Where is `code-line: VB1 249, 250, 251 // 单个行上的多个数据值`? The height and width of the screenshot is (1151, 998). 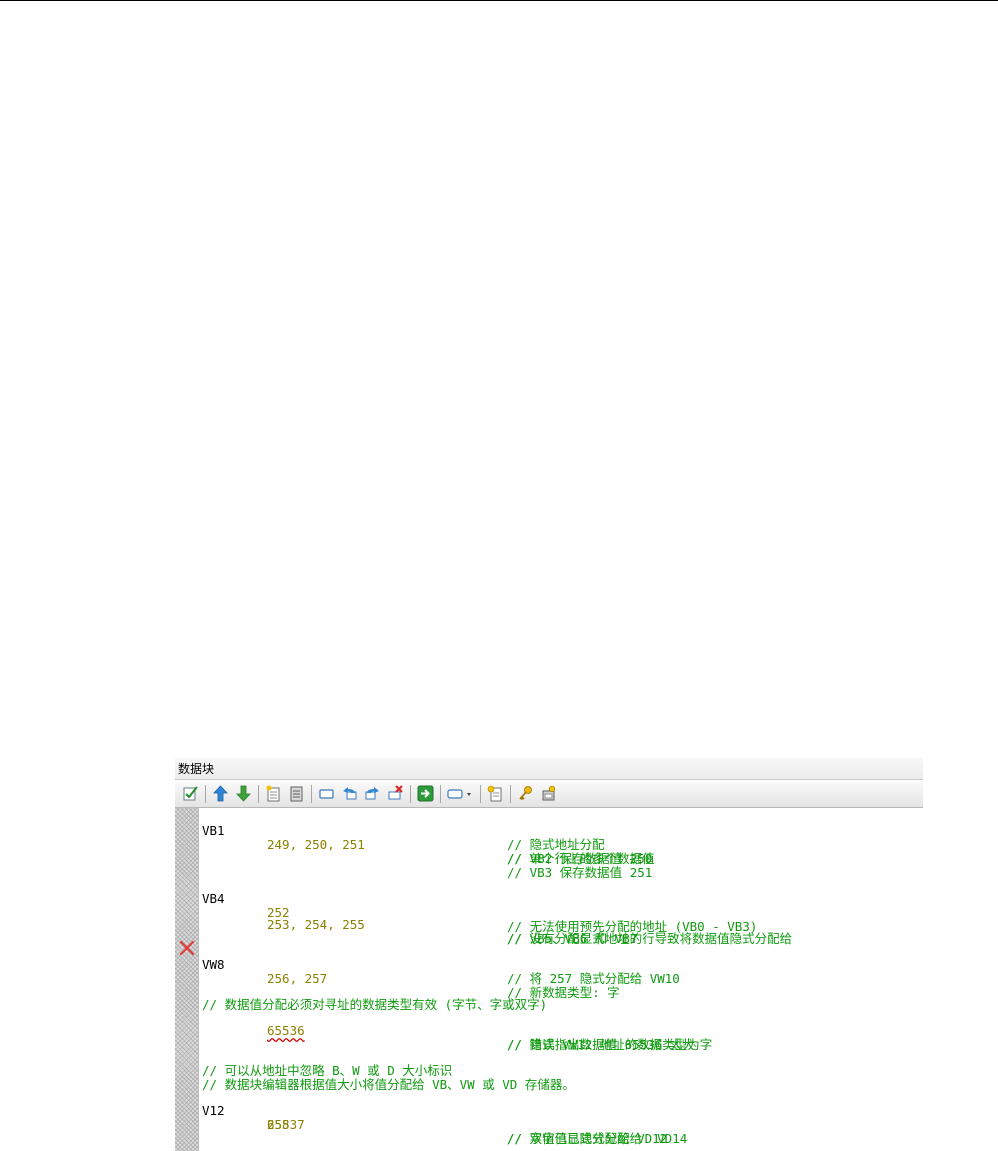 code-line: VB1 249, 250, 251 // 单个行上的多个数据值 is located at coordinates (561, 838).